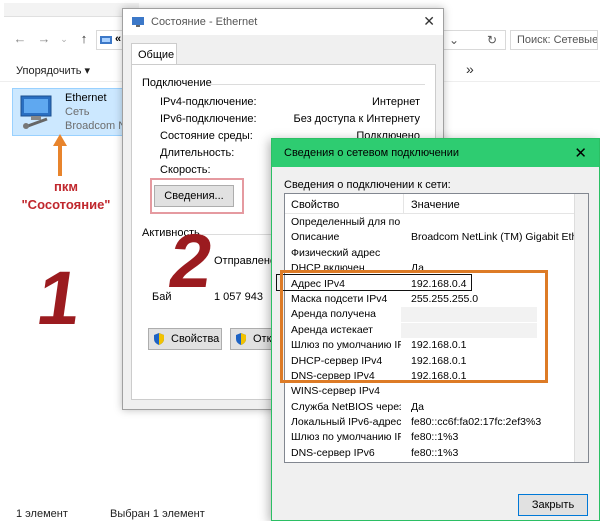  I want to click on property-cell: Описание, so click(315, 237).